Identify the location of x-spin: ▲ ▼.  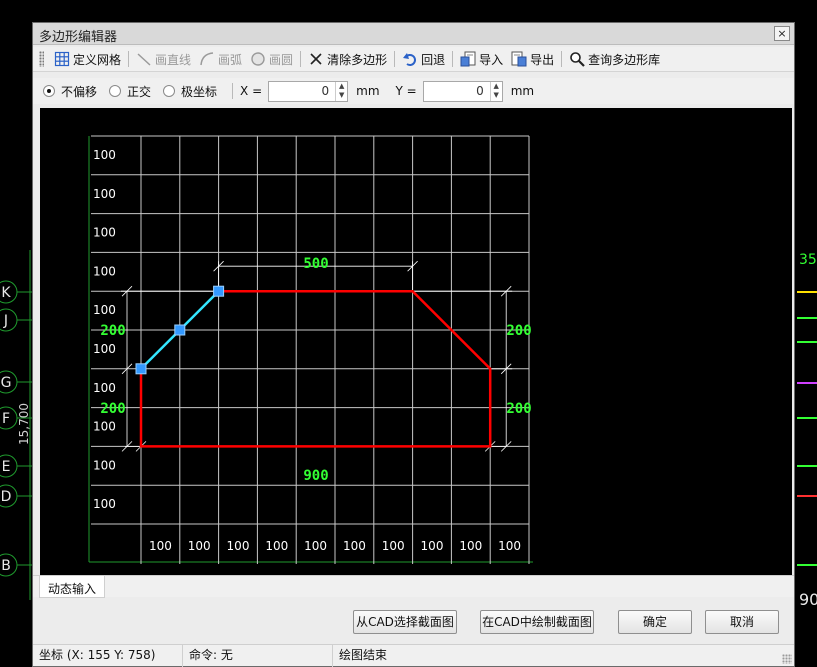
(341, 91).